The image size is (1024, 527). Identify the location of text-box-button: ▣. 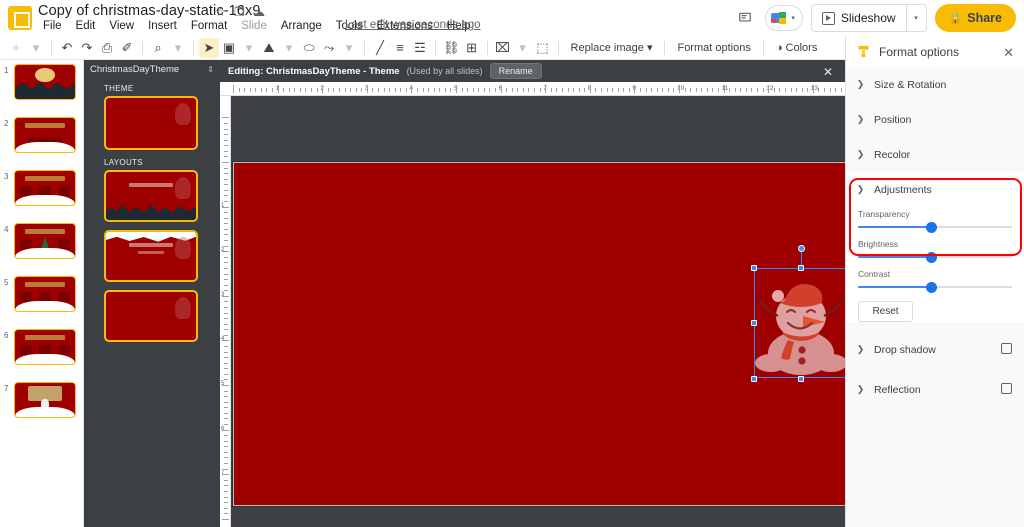
(229, 48).